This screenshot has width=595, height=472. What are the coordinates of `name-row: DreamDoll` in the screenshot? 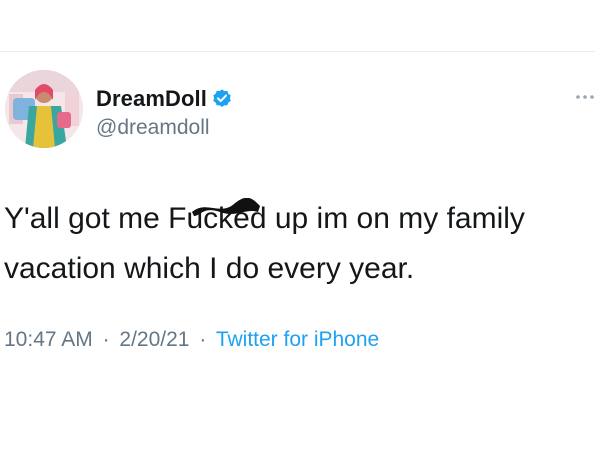 It's located at (164, 99).